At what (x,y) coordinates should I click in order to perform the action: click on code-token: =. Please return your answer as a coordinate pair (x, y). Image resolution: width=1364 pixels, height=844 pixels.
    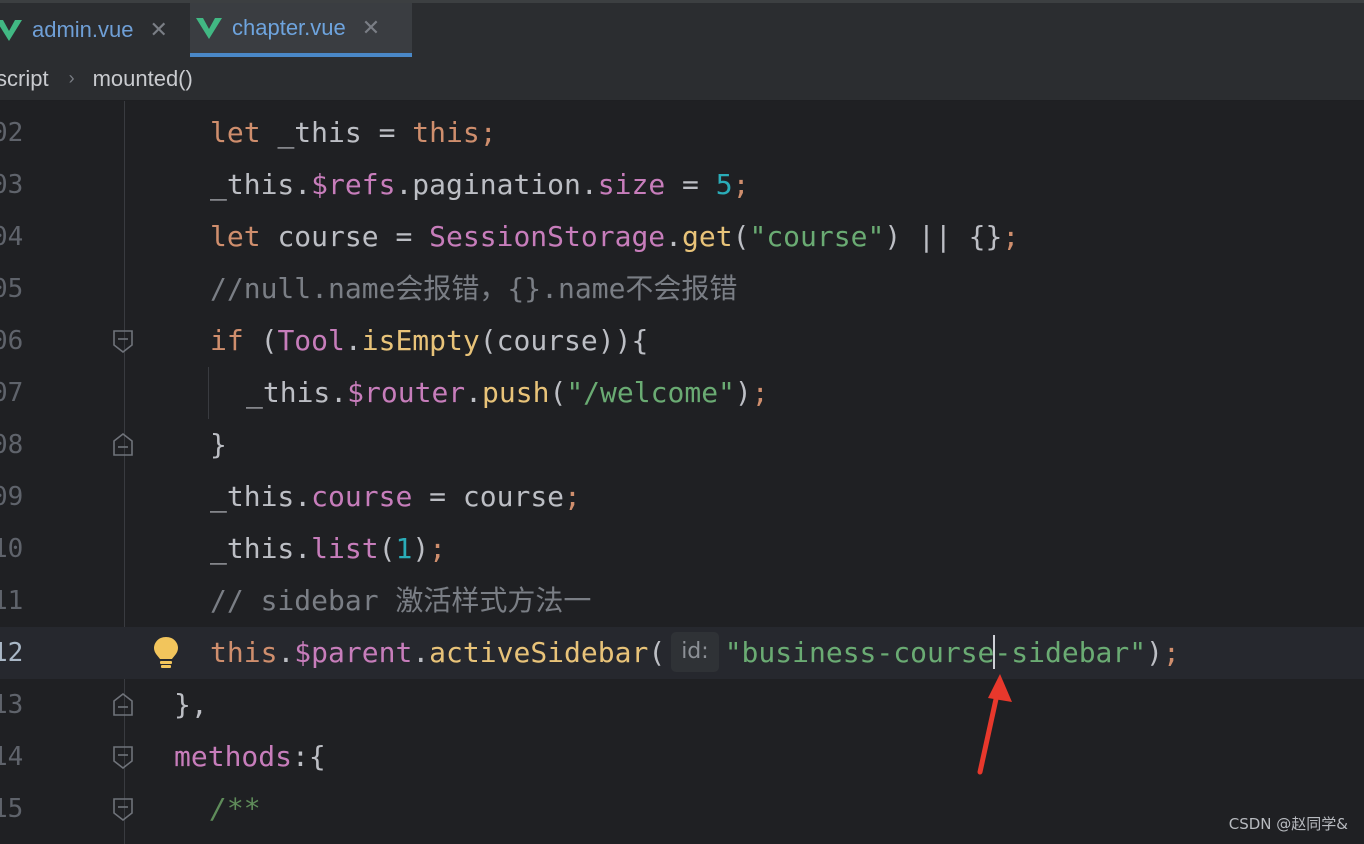
    Looking at the image, I should click on (690, 184).